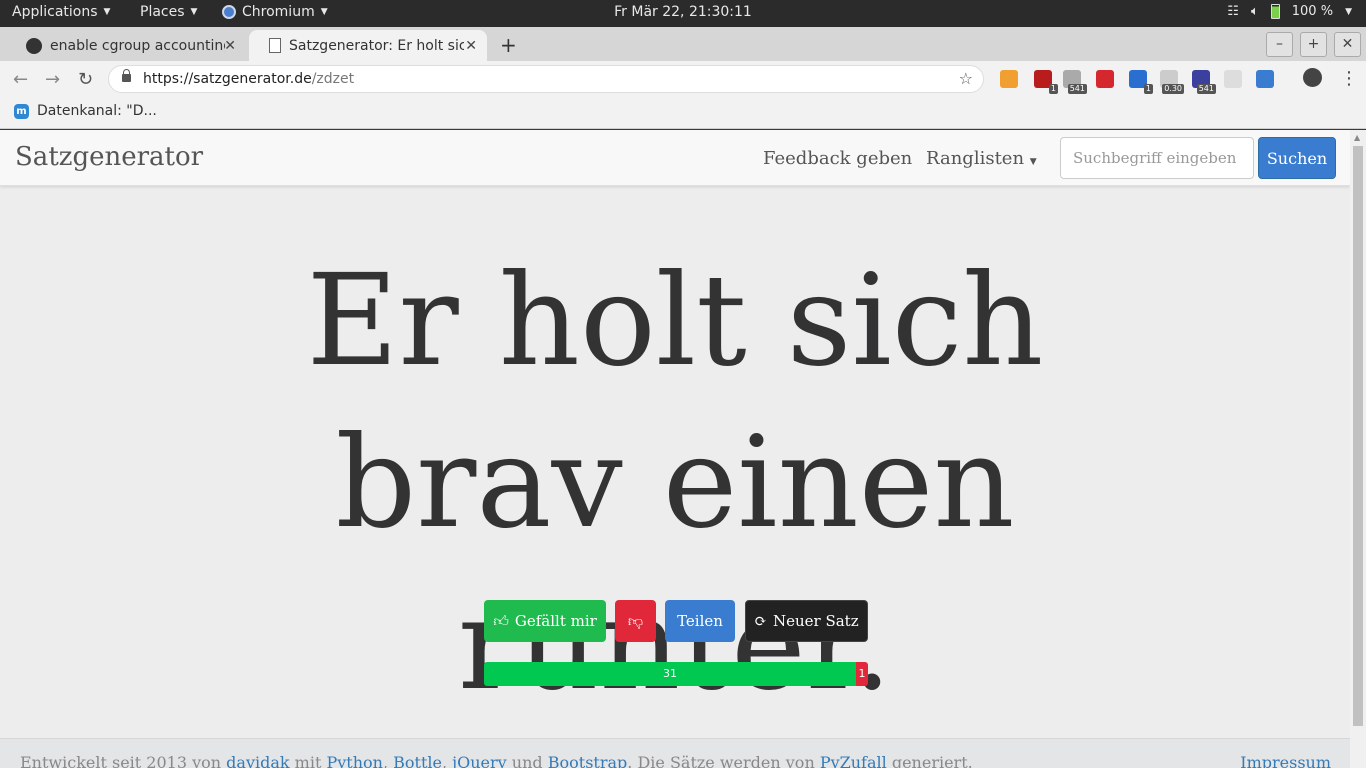 This screenshot has width=1366, height=768. Describe the element at coordinates (34, 45) in the screenshot. I see `github-icon` at that location.